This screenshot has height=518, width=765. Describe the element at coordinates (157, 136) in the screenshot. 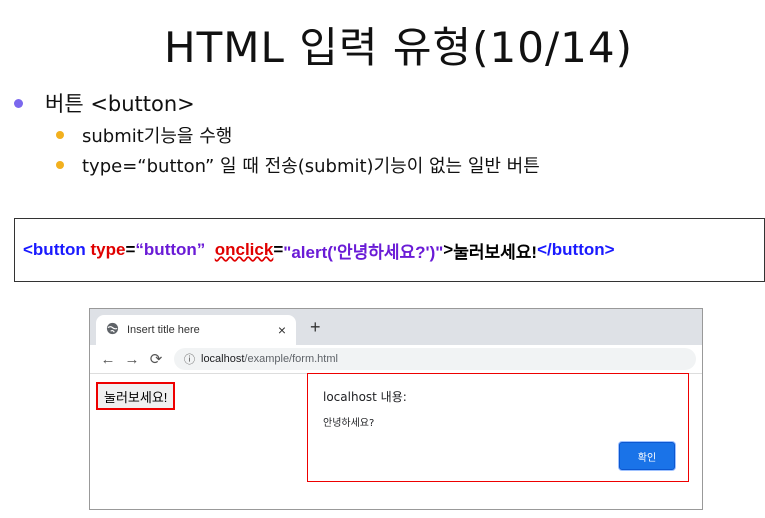

I see `bullet-sub-text: submit기능을 수행` at that location.